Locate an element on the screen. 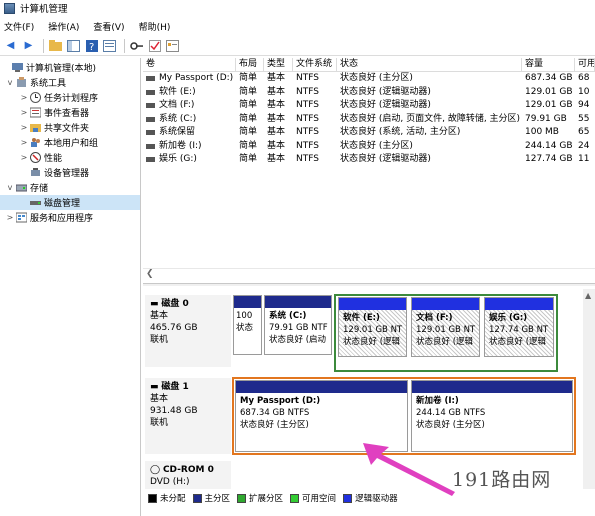 The width and height of the screenshot is (595, 516). legend-label: 未分配 is located at coordinates (173, 499).